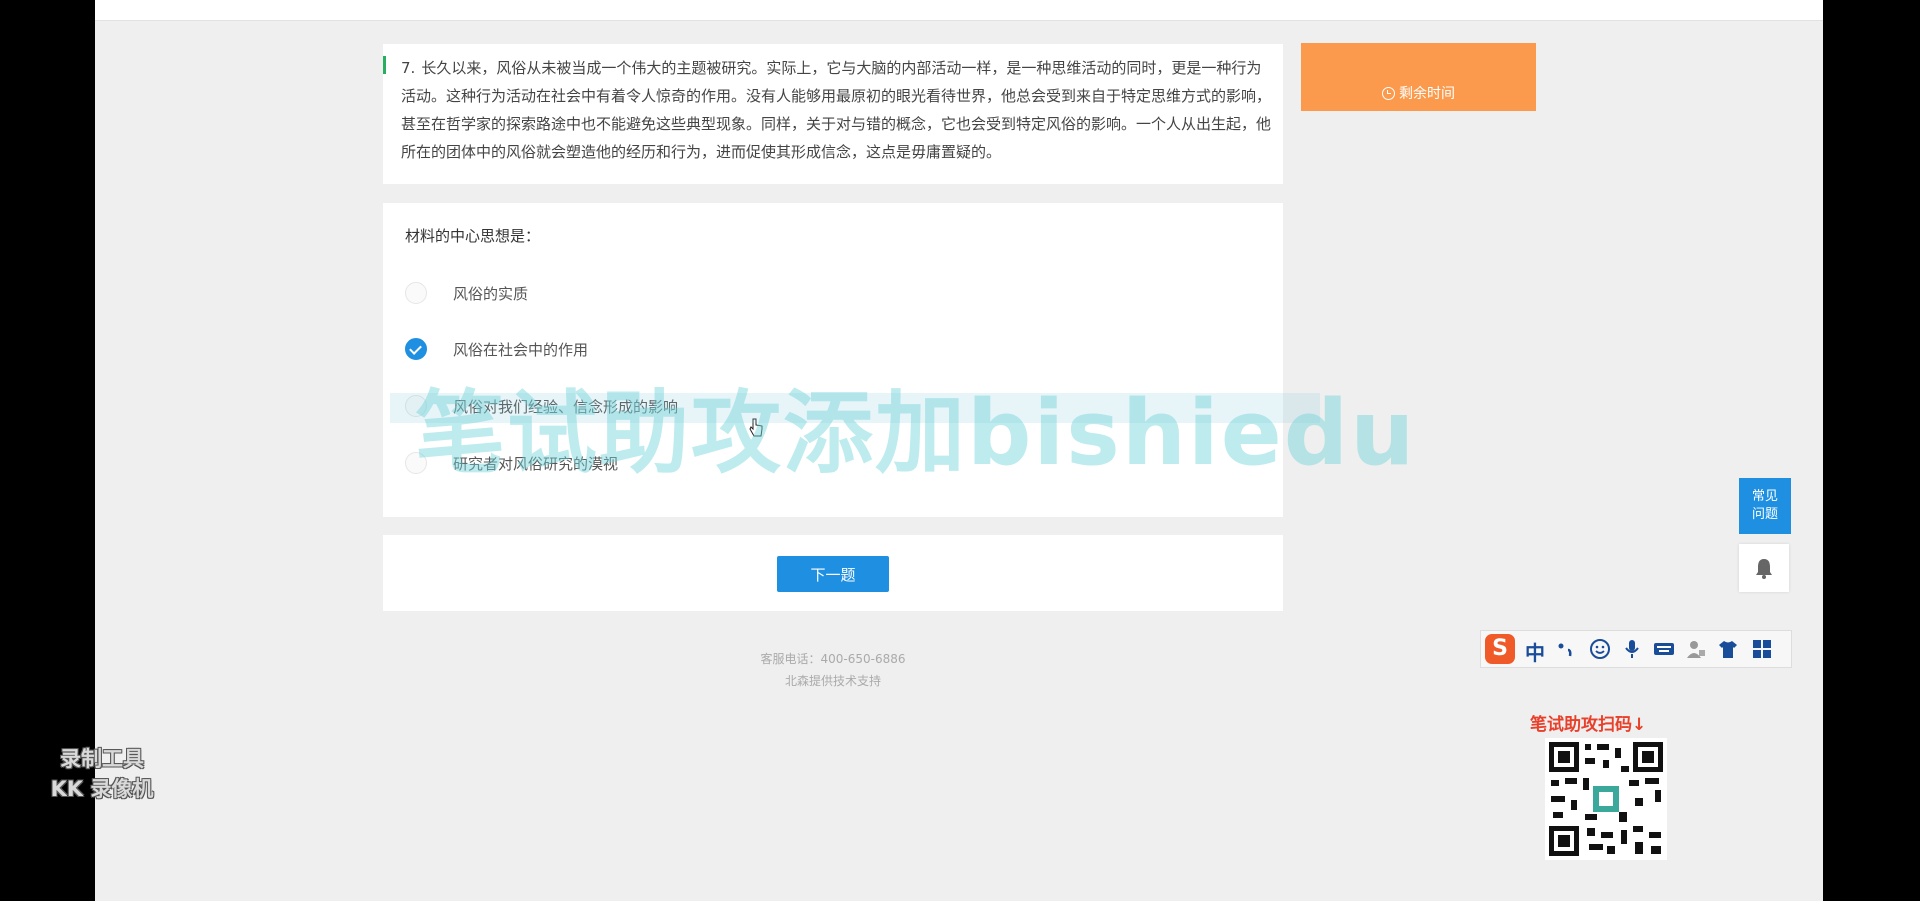 Image resolution: width=1920 pixels, height=901 pixels. I want to click on keyboard-icon, so click(1664, 649).